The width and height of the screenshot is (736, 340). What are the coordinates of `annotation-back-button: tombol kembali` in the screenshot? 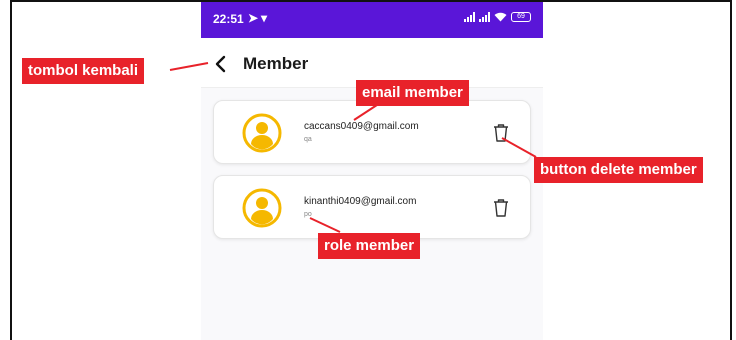 It's located at (83, 71).